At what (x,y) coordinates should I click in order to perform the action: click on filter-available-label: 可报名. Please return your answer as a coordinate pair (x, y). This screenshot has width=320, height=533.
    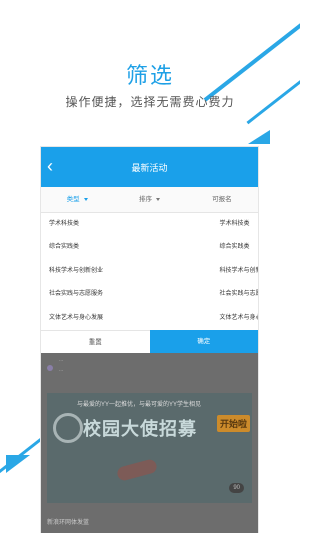
    Looking at the image, I should click on (222, 199).